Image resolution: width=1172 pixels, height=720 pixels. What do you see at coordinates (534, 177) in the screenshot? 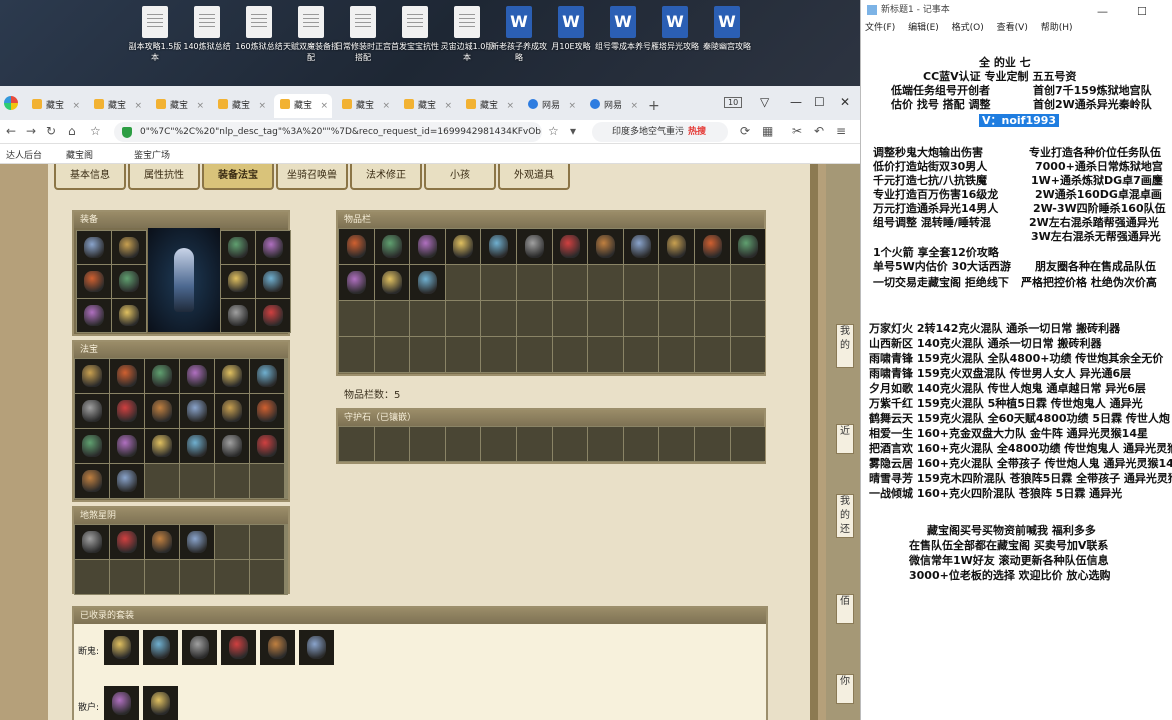
I see `game-tab: 外观道具` at bounding box center [534, 177].